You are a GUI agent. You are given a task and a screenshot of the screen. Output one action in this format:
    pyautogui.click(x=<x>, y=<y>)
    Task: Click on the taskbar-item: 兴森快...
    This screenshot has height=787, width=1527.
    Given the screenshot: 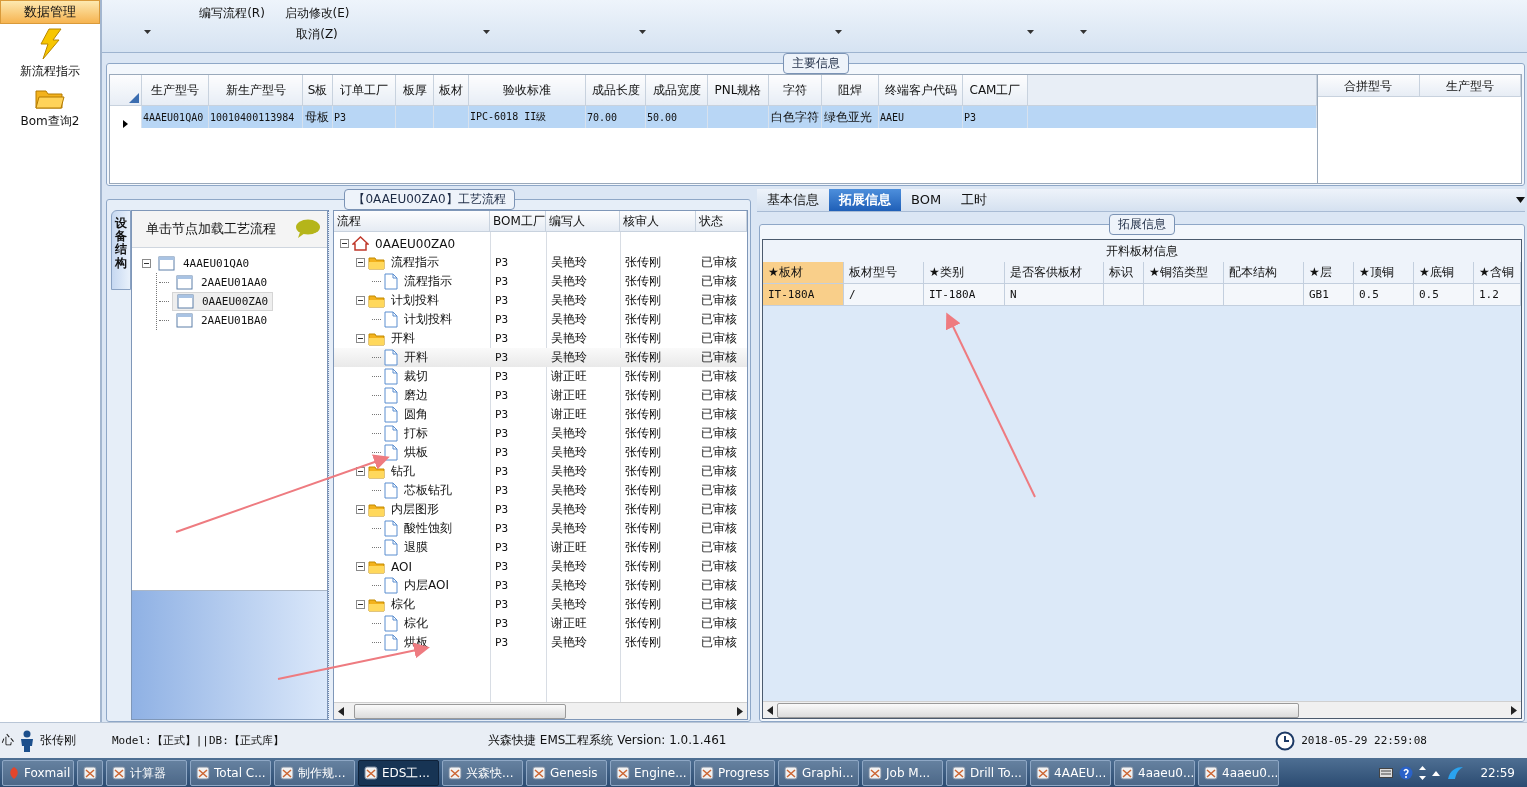 What is the action you would take?
    pyautogui.click(x=482, y=773)
    